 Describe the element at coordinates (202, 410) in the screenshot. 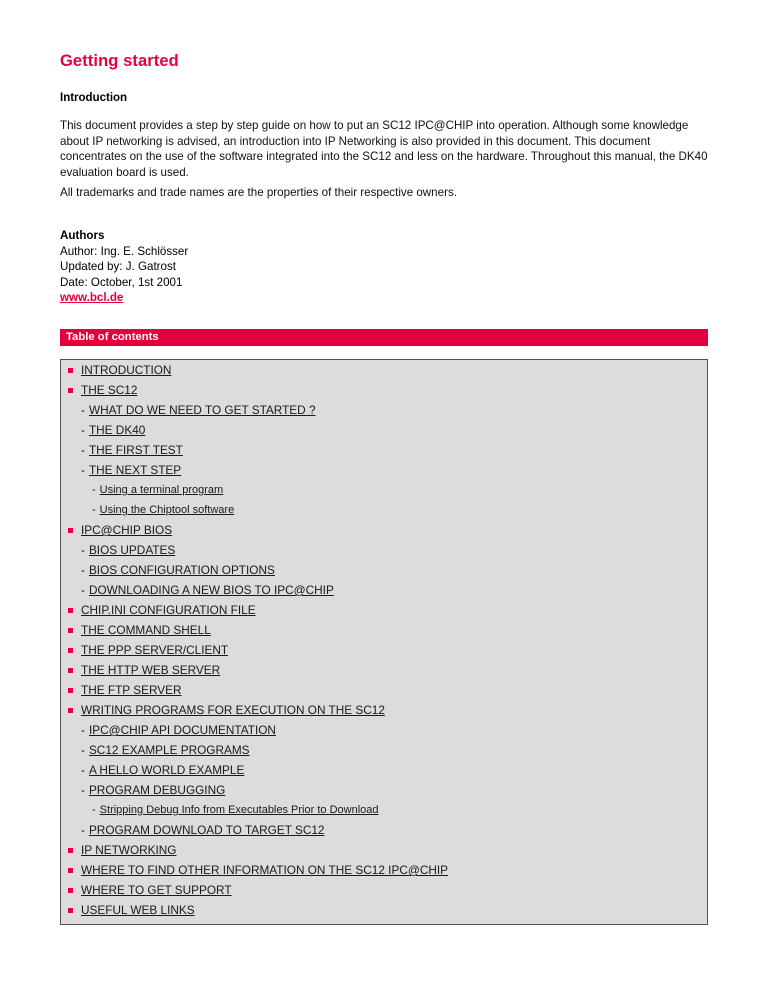

I see `toc-link: WHAT DO WE NEED TO GET STARTED ?` at that location.